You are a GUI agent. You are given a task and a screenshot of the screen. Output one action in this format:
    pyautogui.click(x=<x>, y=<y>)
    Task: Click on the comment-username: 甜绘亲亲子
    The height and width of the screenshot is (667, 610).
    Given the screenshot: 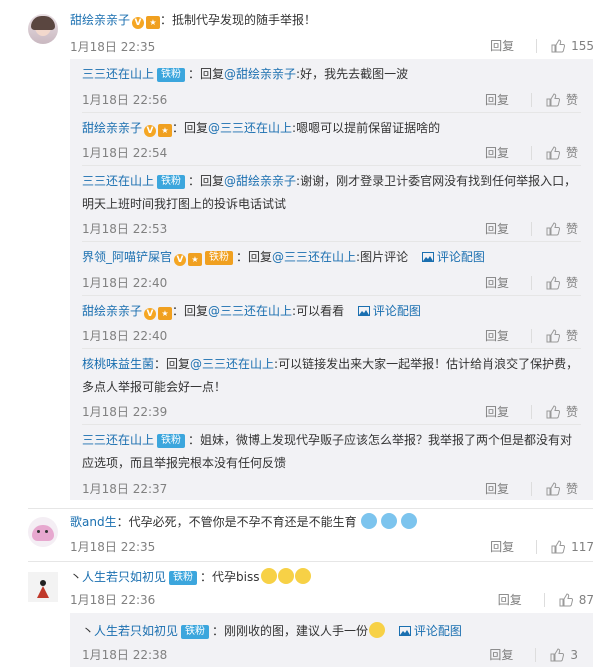 What is the action you would take?
    pyautogui.click(x=100, y=20)
    